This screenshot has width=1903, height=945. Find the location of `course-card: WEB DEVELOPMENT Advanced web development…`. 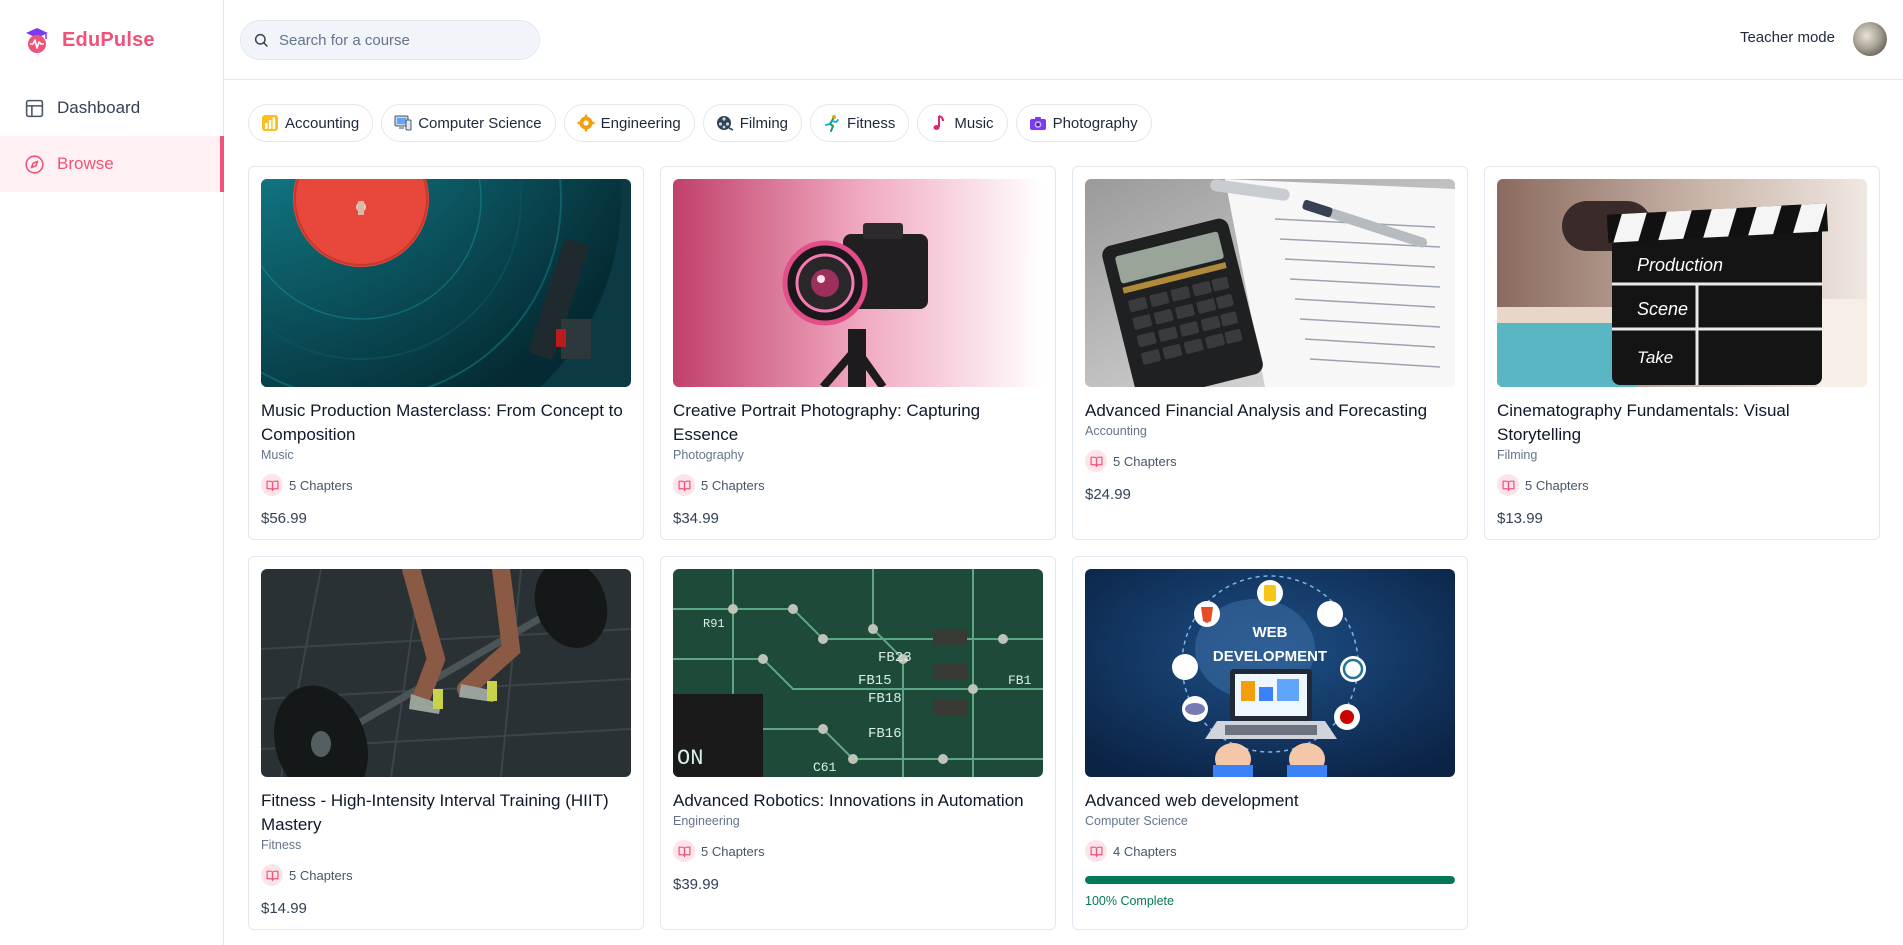

course-card: WEB DEVELOPMENT Advanced web development… is located at coordinates (1270, 743).